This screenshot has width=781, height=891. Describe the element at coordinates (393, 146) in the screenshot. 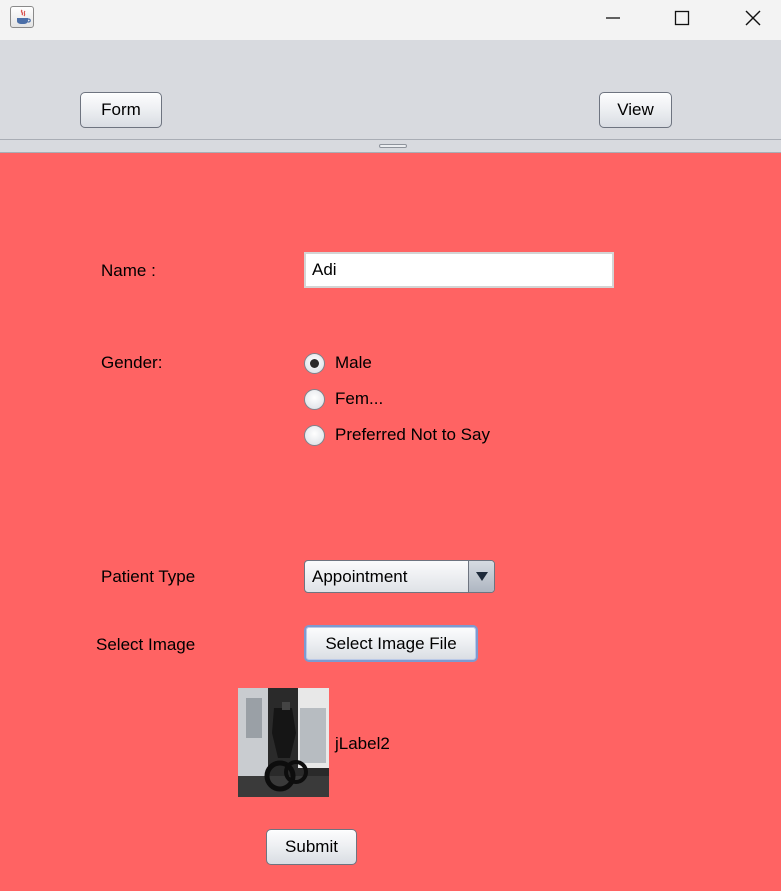

I see `divider-grip` at that location.